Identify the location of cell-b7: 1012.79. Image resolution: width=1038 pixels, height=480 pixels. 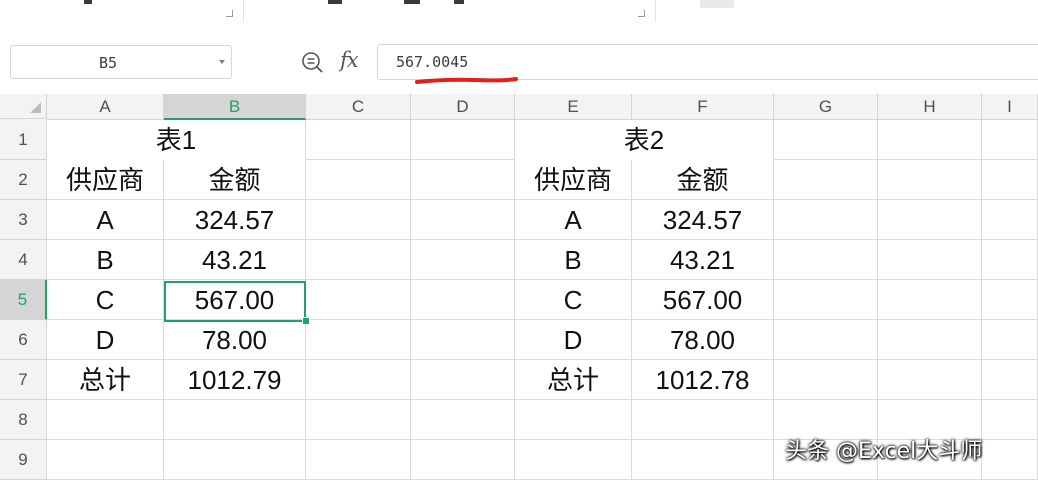
(235, 380).